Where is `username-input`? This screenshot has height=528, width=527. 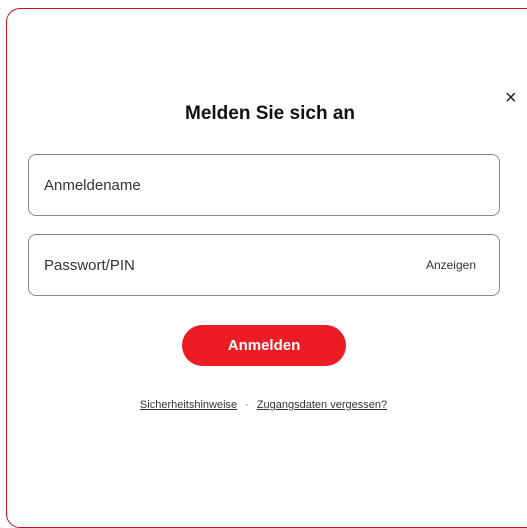
username-input is located at coordinates (224, 185).